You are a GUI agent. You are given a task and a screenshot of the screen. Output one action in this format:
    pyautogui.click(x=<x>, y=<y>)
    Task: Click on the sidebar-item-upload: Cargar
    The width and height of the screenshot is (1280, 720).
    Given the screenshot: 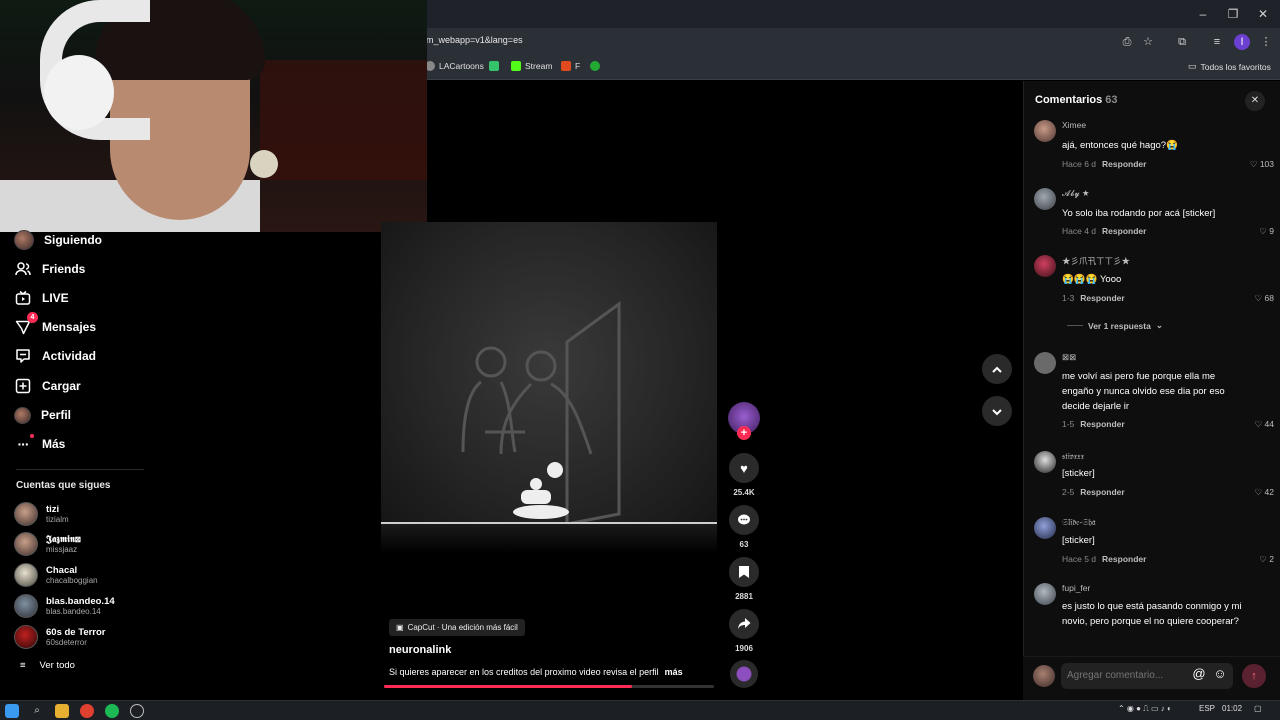 What is the action you would take?
    pyautogui.click(x=47, y=386)
    